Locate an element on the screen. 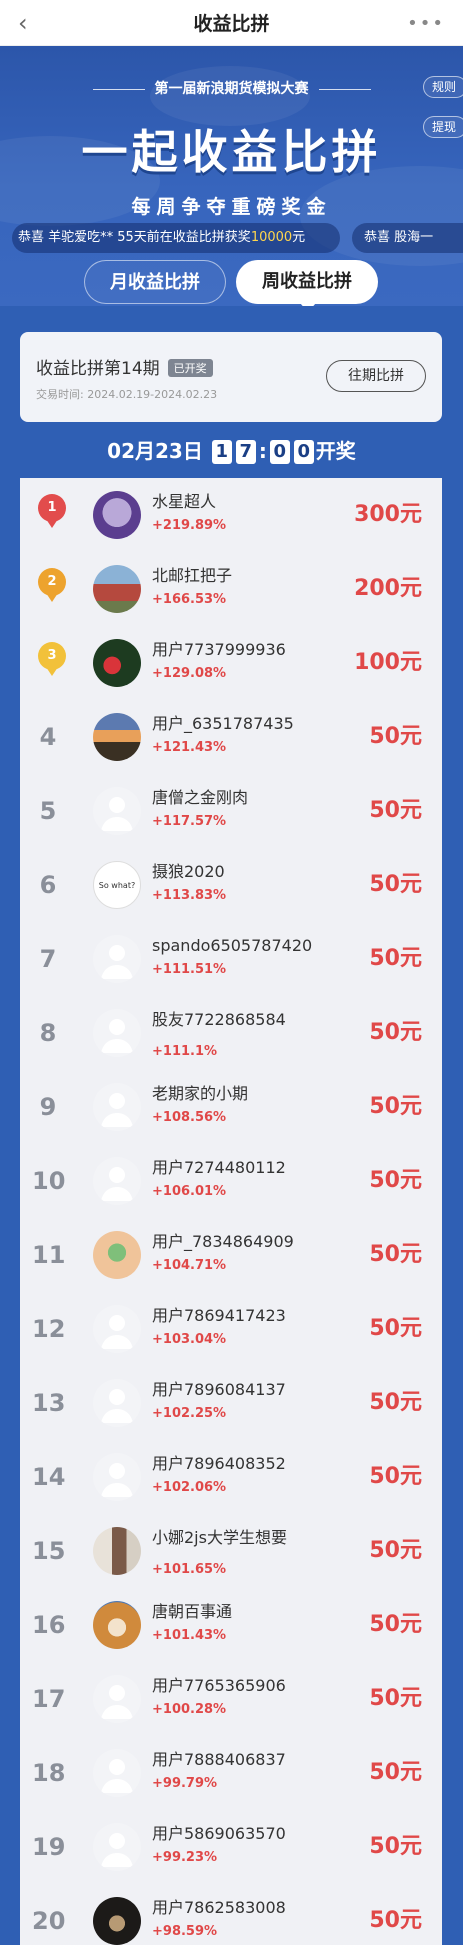  status-badge: 已开奖 is located at coordinates (190, 368).